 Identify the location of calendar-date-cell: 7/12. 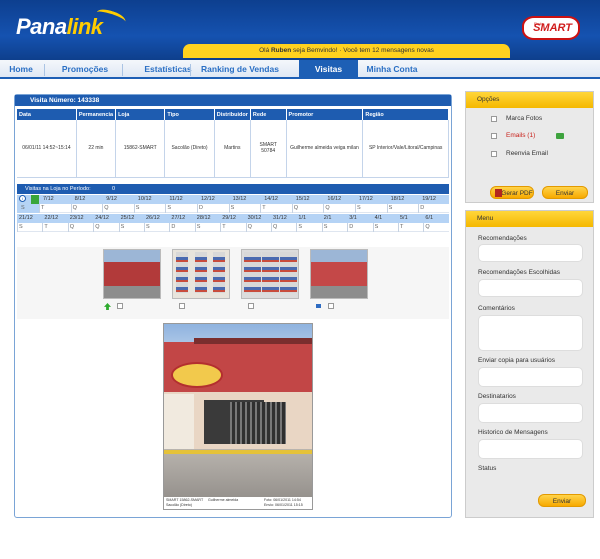
(59, 199).